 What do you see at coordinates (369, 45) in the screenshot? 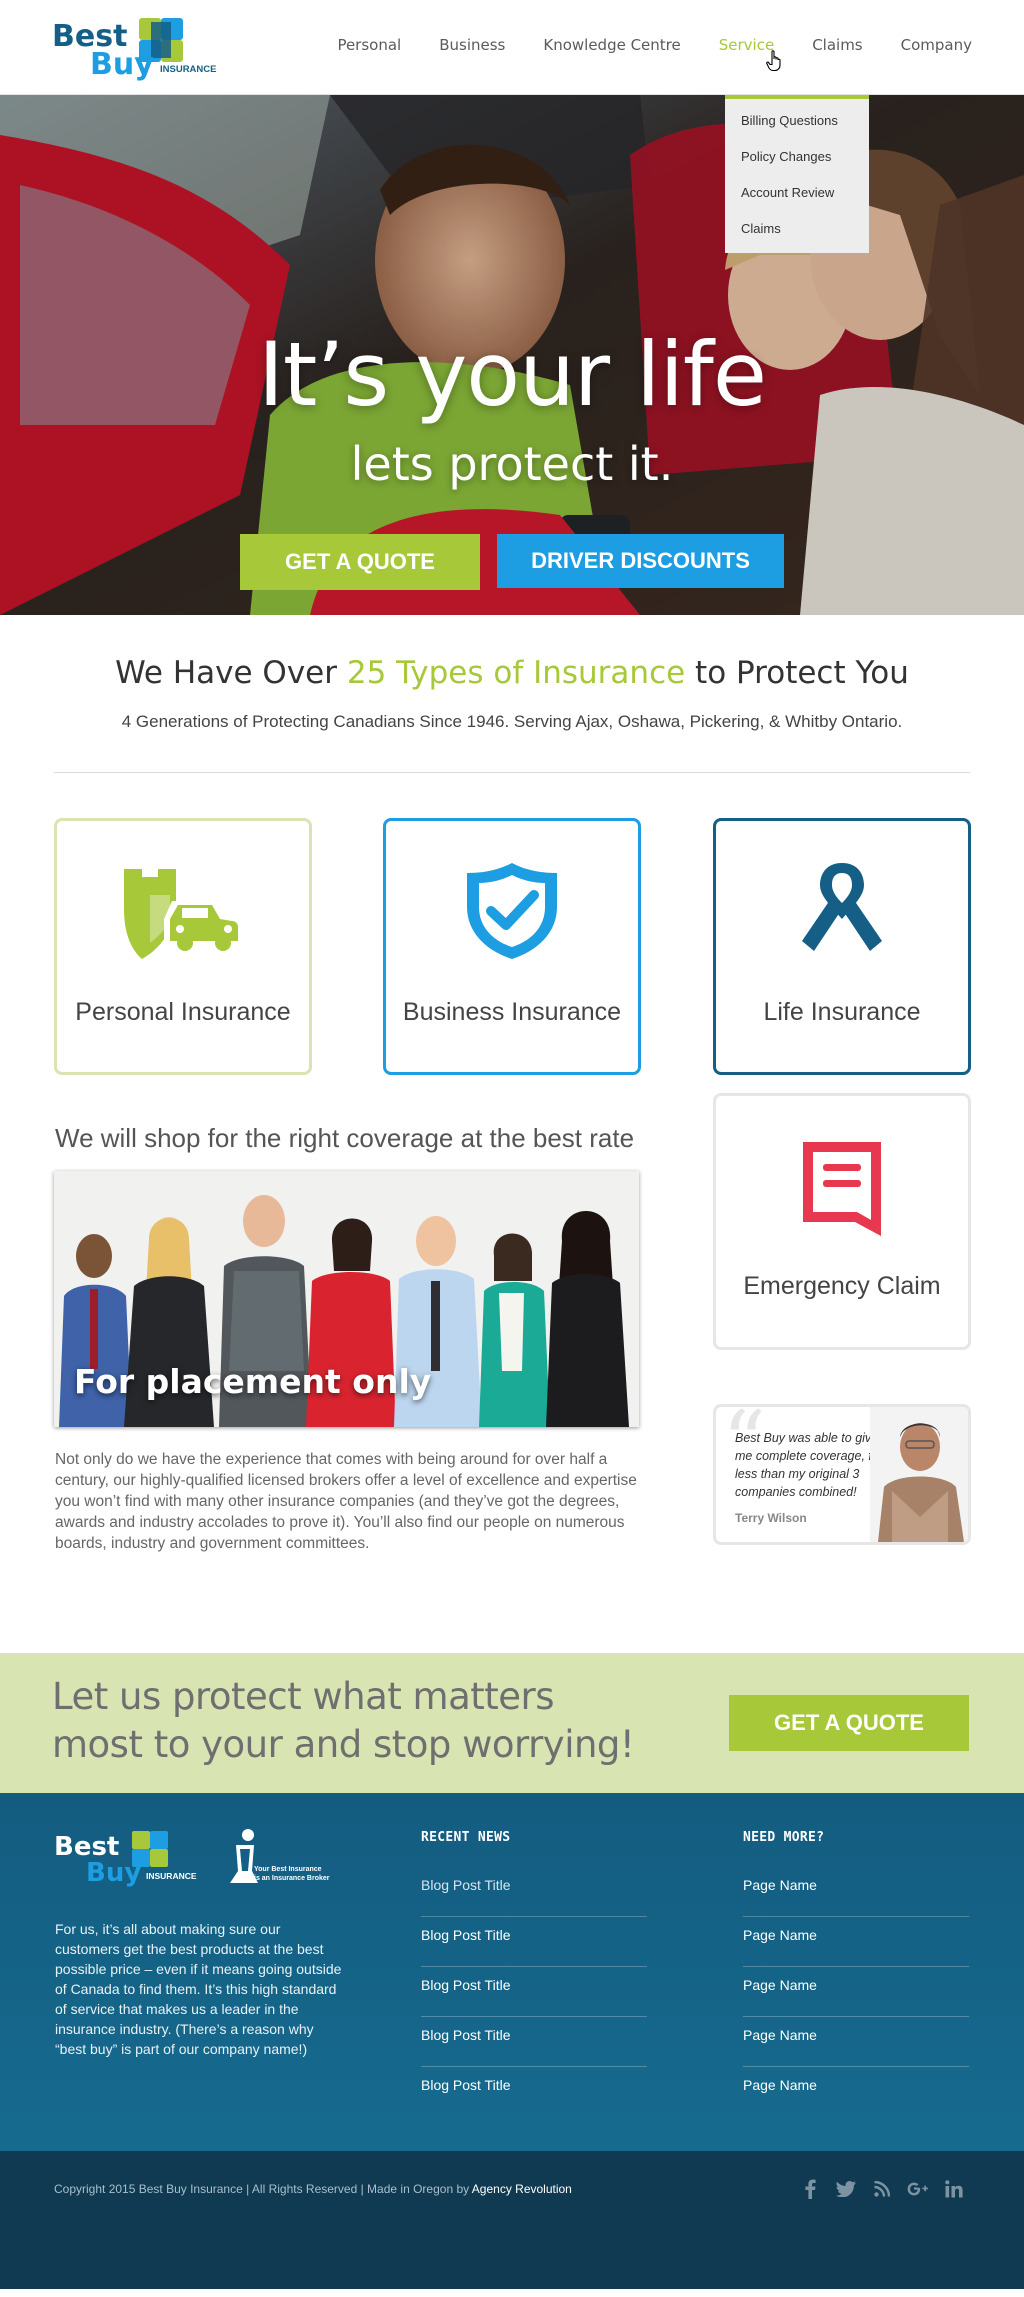
I see `nav-personal: Personal` at bounding box center [369, 45].